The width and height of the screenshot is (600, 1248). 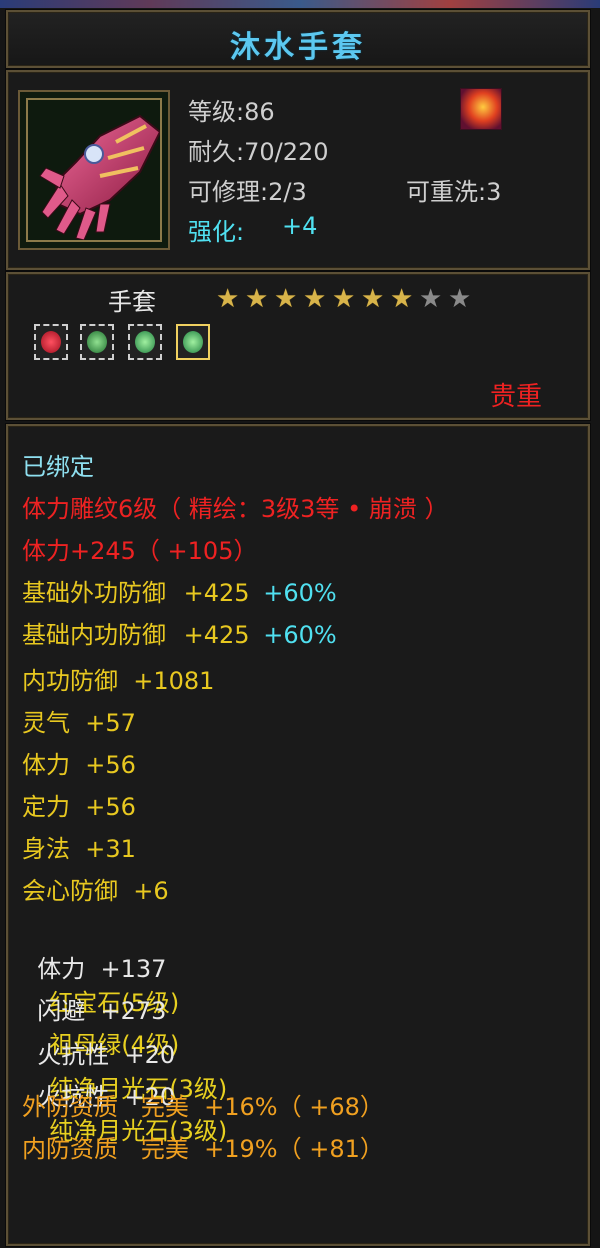 What do you see at coordinates (216, 635) in the screenshot?
I see `base-int-def-value: +425` at bounding box center [216, 635].